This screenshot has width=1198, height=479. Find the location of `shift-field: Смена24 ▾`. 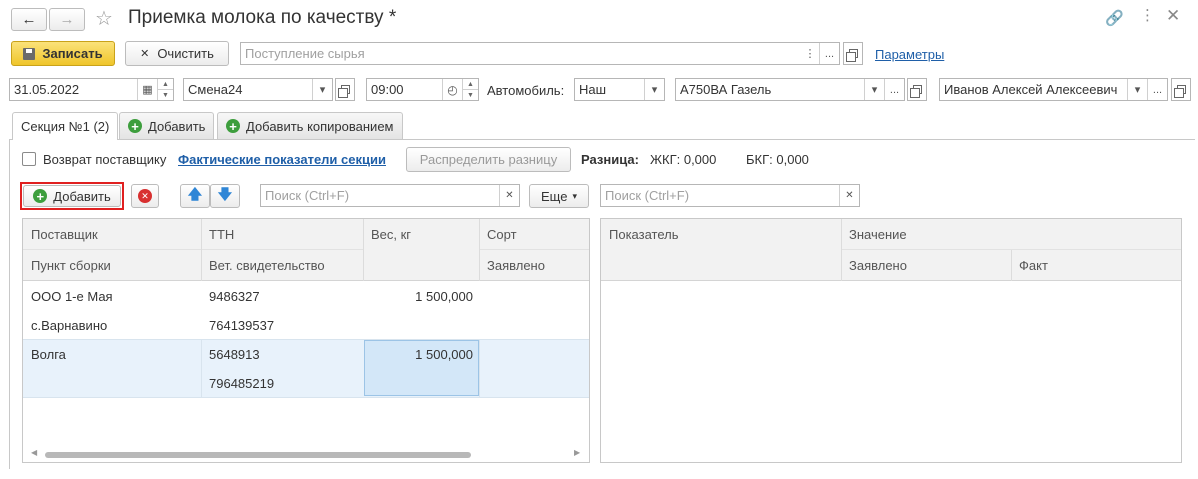

shift-field: Смена24 ▾ is located at coordinates (258, 89).